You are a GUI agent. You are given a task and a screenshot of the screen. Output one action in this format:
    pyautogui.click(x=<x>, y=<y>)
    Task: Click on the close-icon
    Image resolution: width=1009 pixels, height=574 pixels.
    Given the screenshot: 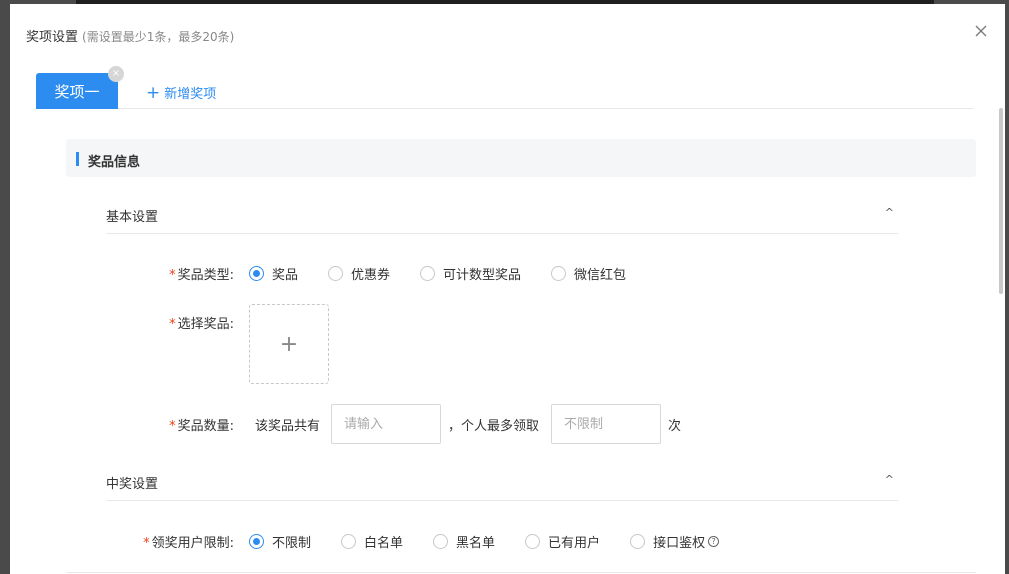 What is the action you would take?
    pyautogui.click(x=981, y=31)
    